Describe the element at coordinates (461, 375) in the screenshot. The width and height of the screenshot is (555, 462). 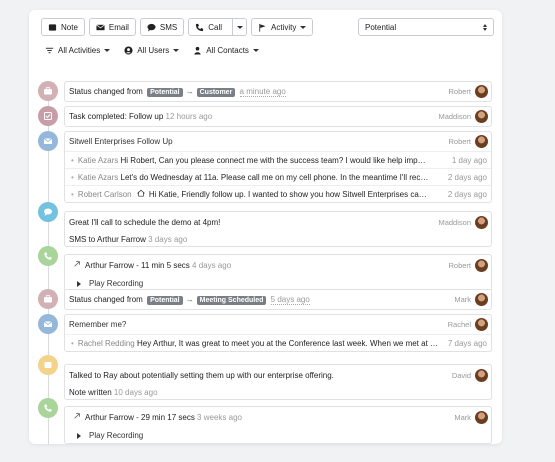
I see `entry-author: David` at that location.